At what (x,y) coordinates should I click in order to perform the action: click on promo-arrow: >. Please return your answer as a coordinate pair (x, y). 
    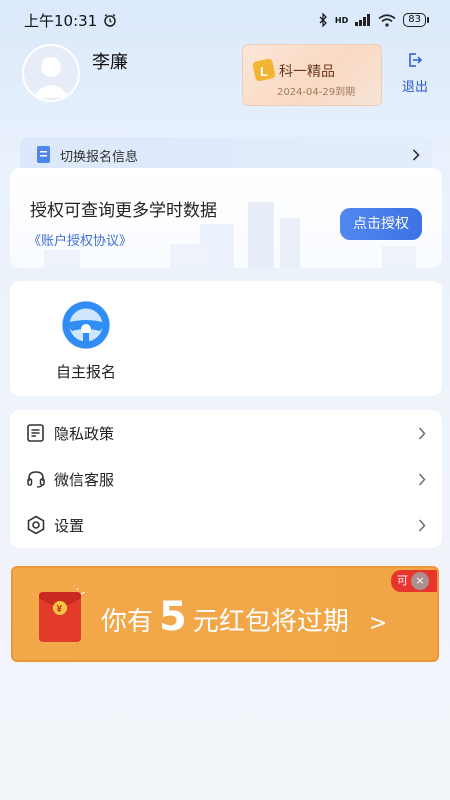
    Looking at the image, I should click on (378, 623).